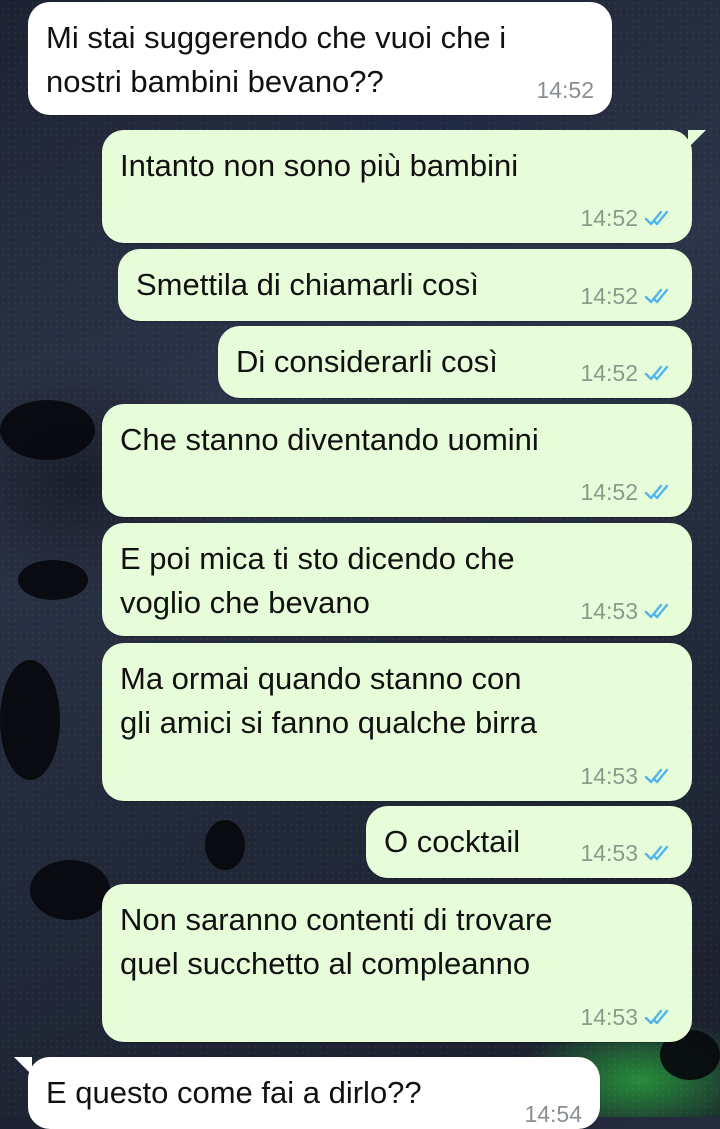 This screenshot has width=720, height=1129. I want to click on message-text: O cocktail, so click(452, 841).